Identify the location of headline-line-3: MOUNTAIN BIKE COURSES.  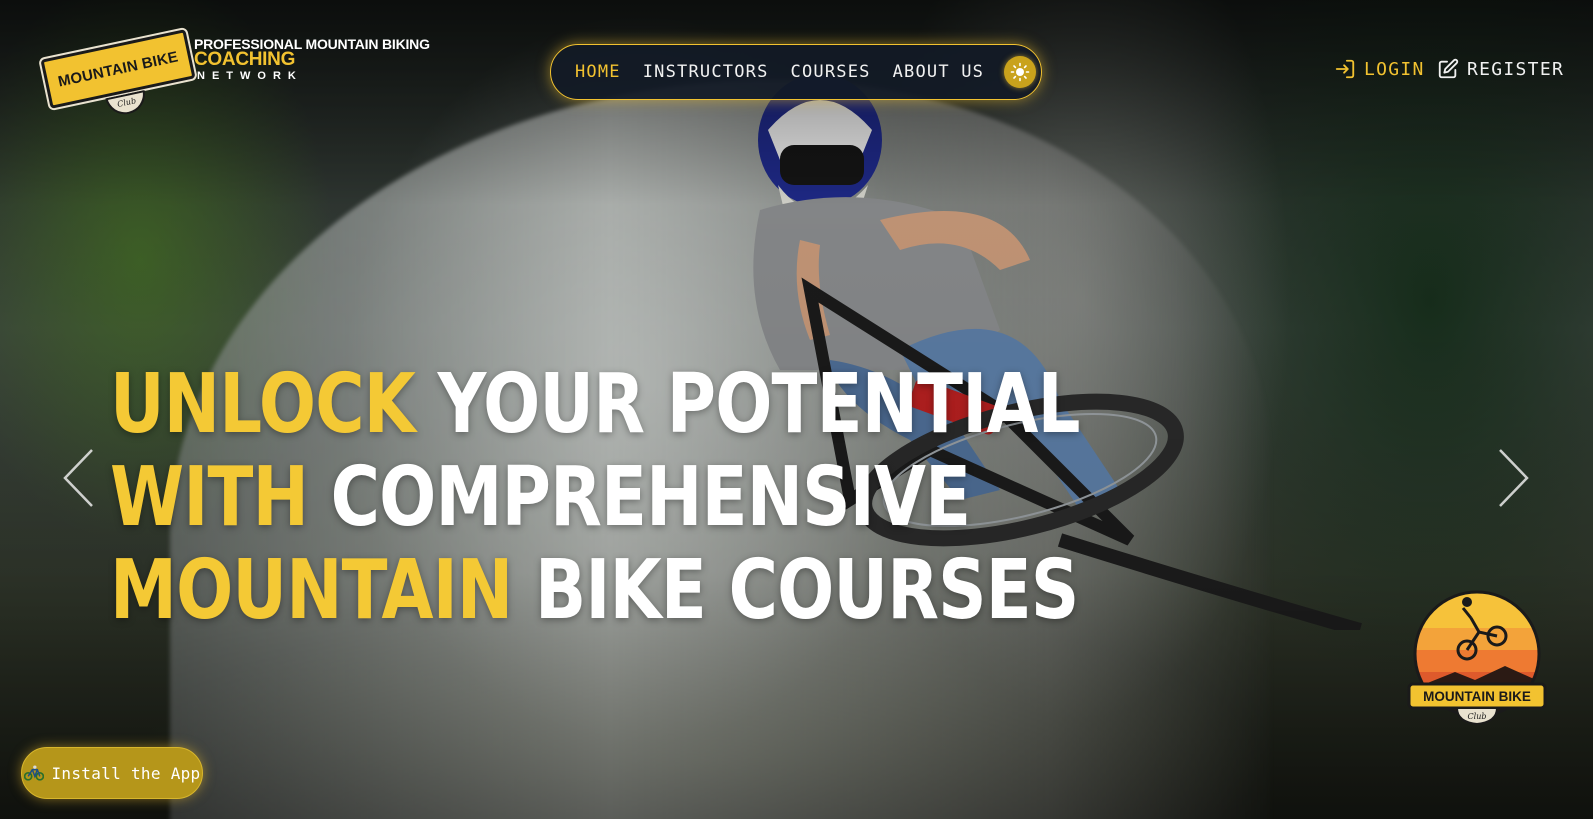
(594, 590).